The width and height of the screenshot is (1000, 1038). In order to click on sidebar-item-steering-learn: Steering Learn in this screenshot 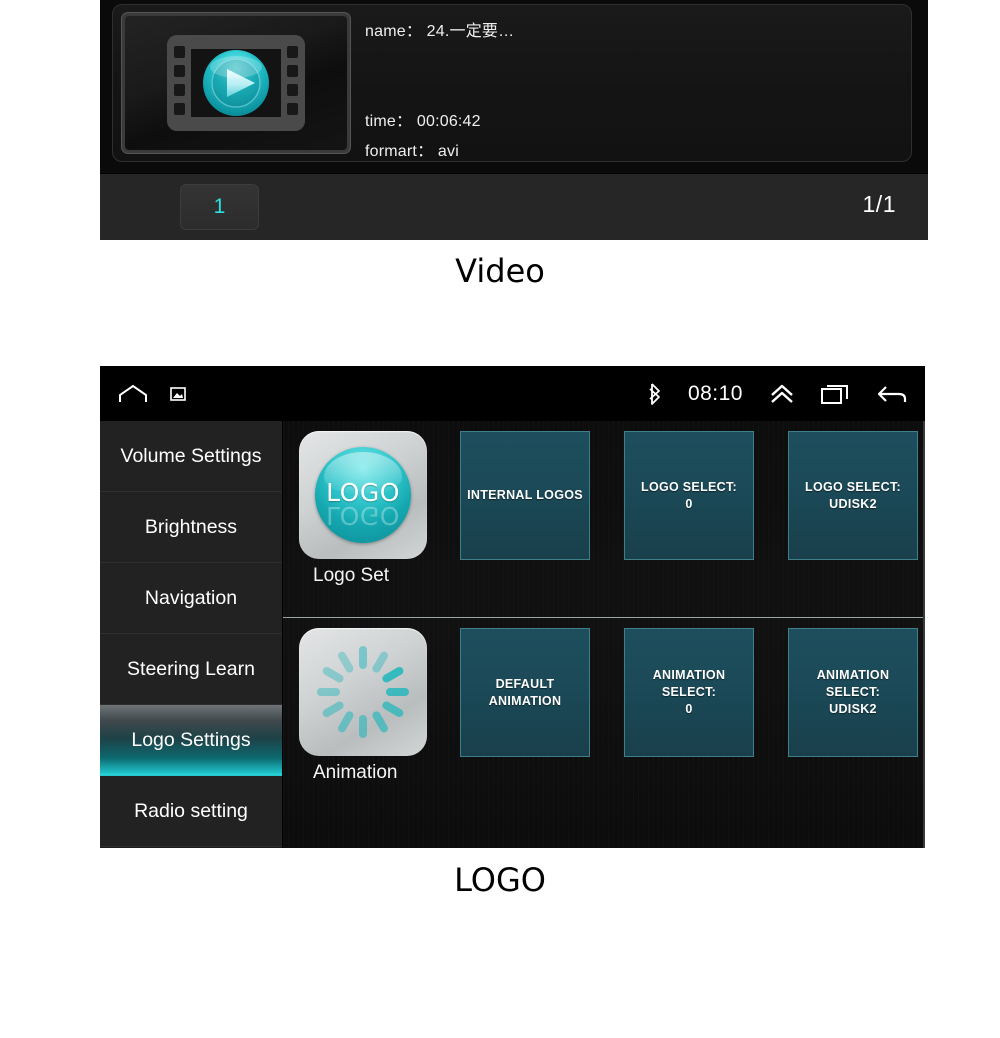, I will do `click(191, 669)`.